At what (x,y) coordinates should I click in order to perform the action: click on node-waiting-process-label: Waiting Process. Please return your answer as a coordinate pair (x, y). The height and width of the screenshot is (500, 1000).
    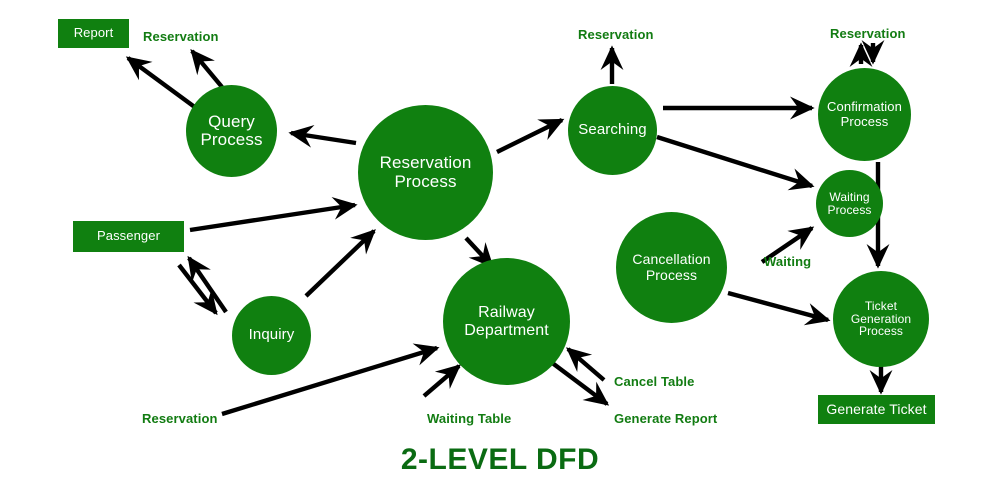
    Looking at the image, I should click on (849, 203).